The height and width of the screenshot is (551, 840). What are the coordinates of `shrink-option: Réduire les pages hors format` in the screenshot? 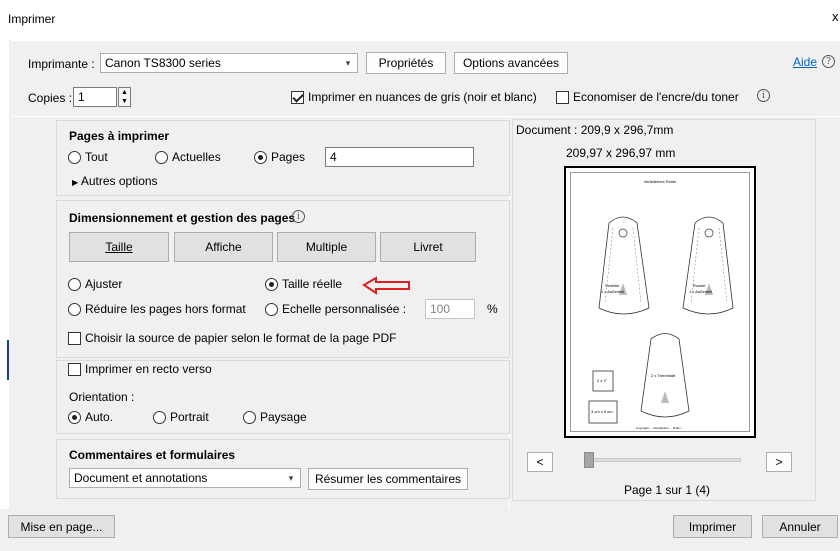 It's located at (157, 309).